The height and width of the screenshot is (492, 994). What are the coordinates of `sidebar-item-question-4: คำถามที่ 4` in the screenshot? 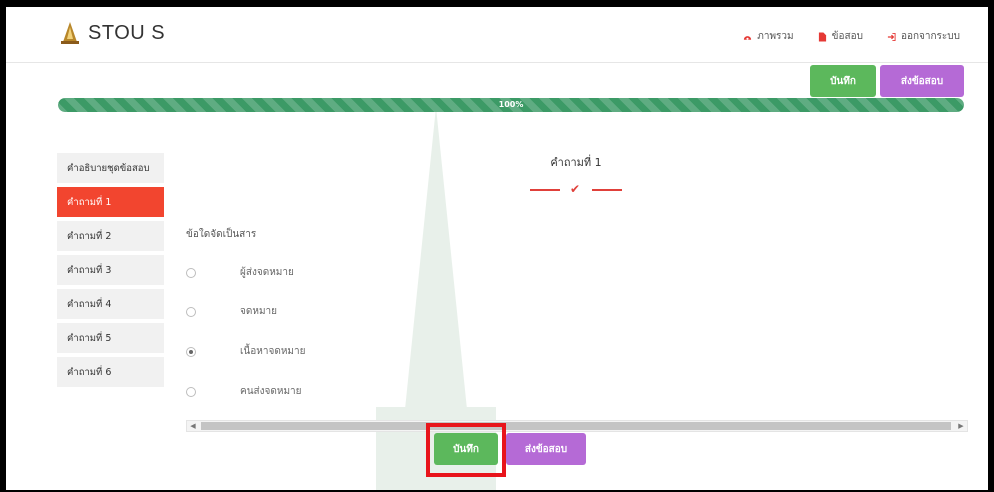 It's located at (110, 304).